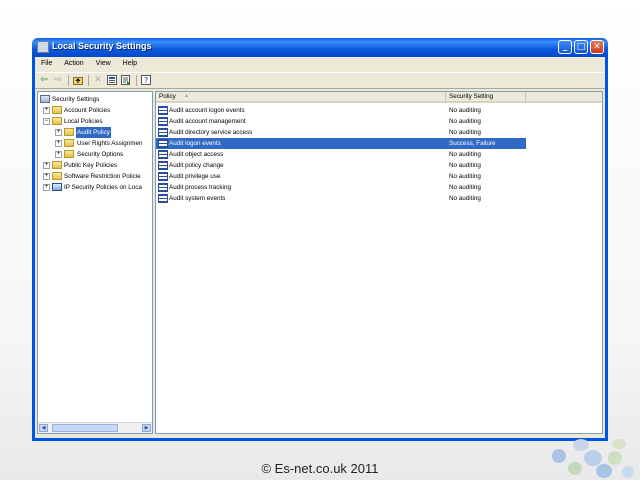  I want to click on policy-name: Audit process tracking, so click(200, 187).